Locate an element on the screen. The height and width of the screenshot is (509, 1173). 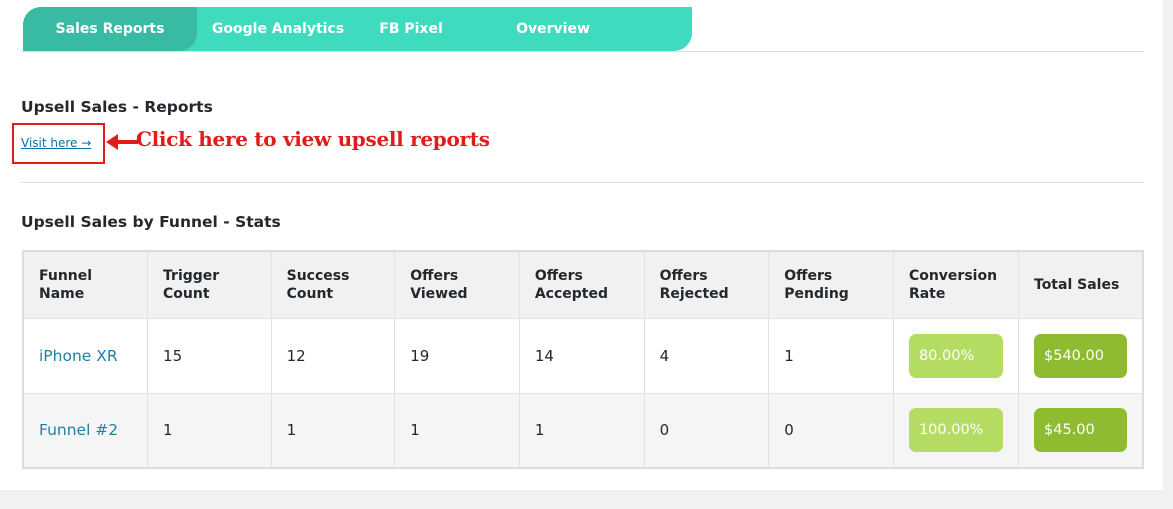
success-count-cell: 1 is located at coordinates (333, 430).